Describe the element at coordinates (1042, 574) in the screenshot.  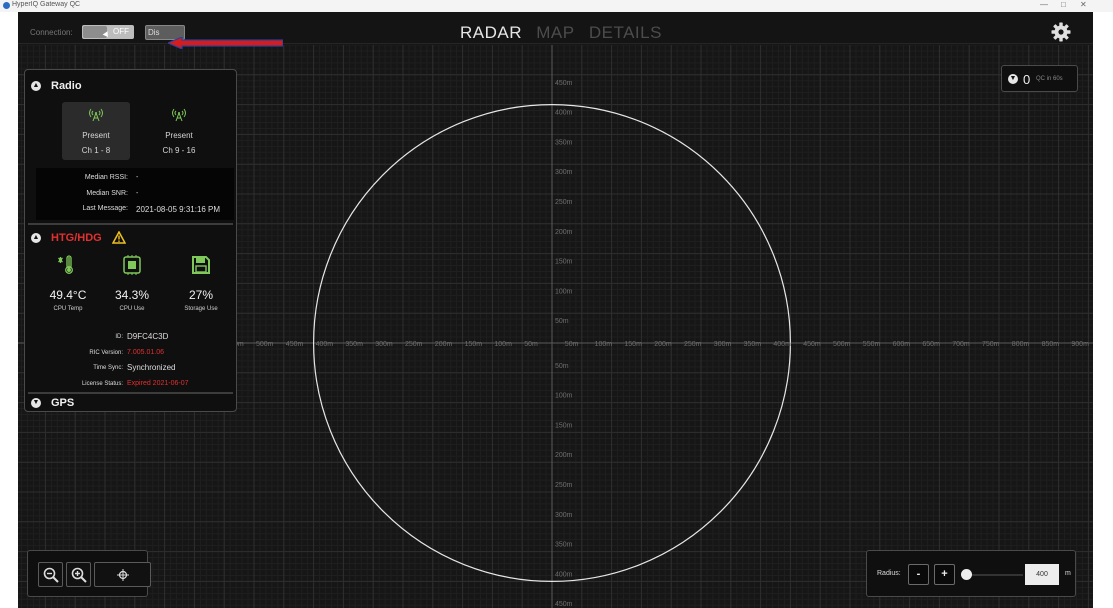
I see `radius-input` at that location.